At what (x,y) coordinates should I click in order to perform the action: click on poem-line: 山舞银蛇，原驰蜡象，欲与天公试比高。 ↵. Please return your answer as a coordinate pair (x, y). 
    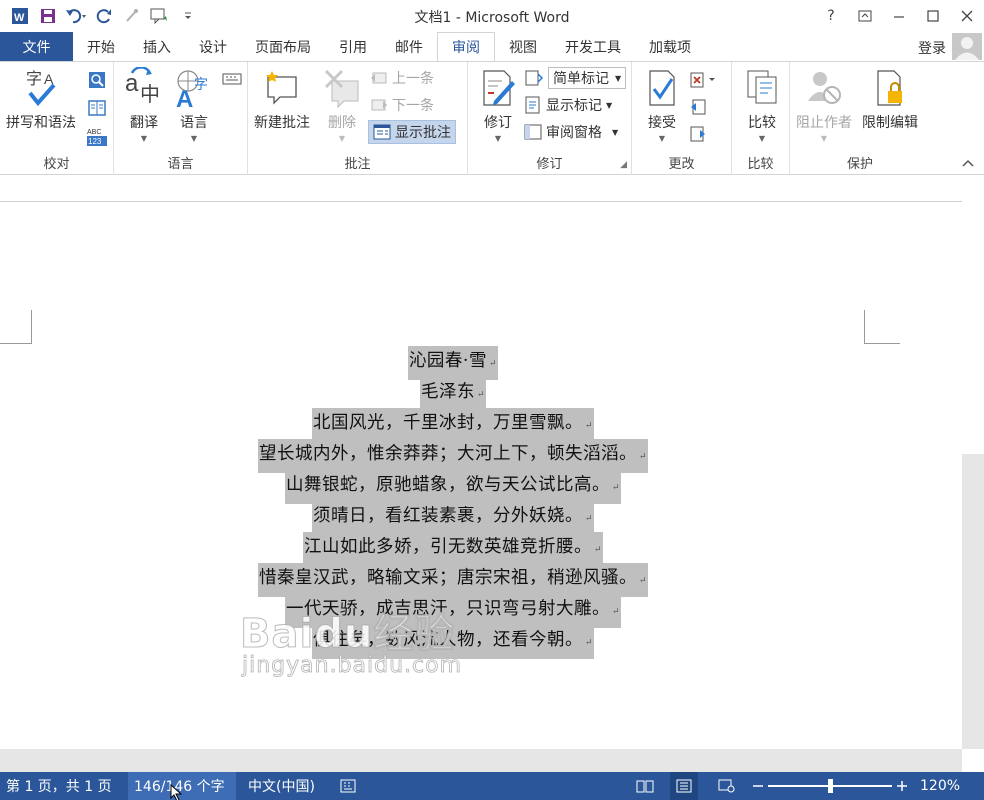
    Looking at the image, I should click on (453, 486).